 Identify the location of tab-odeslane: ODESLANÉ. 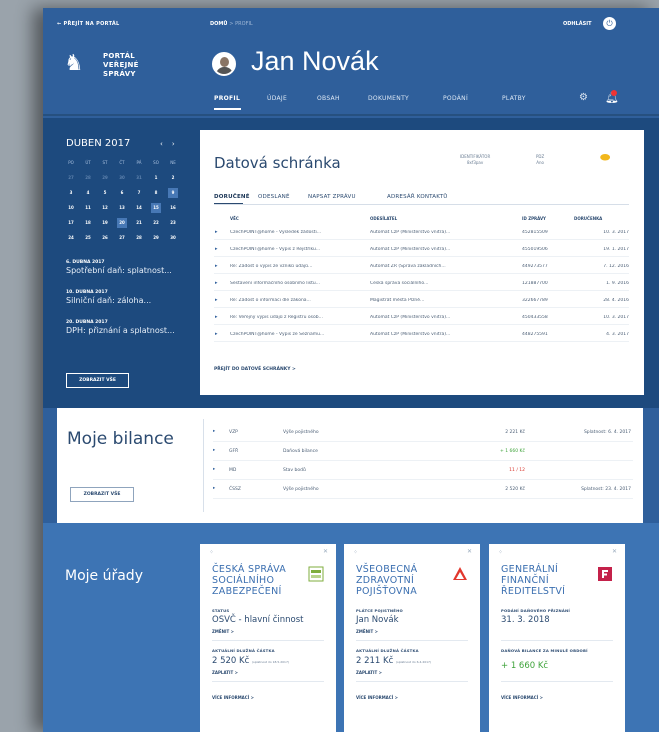
(274, 197).